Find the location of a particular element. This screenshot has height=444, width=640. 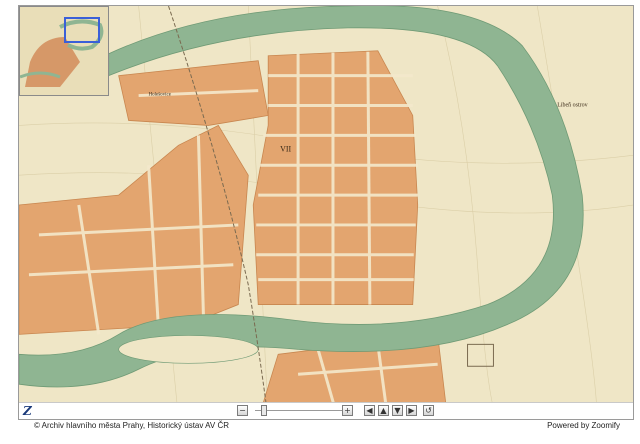

pan-left-button: ◀ is located at coordinates (369, 410).